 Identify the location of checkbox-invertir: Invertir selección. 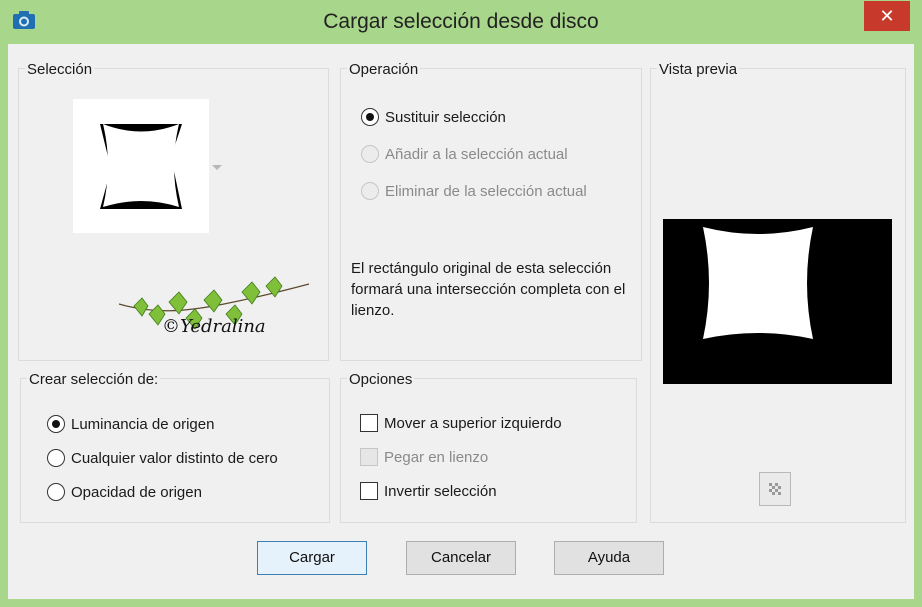
(428, 491).